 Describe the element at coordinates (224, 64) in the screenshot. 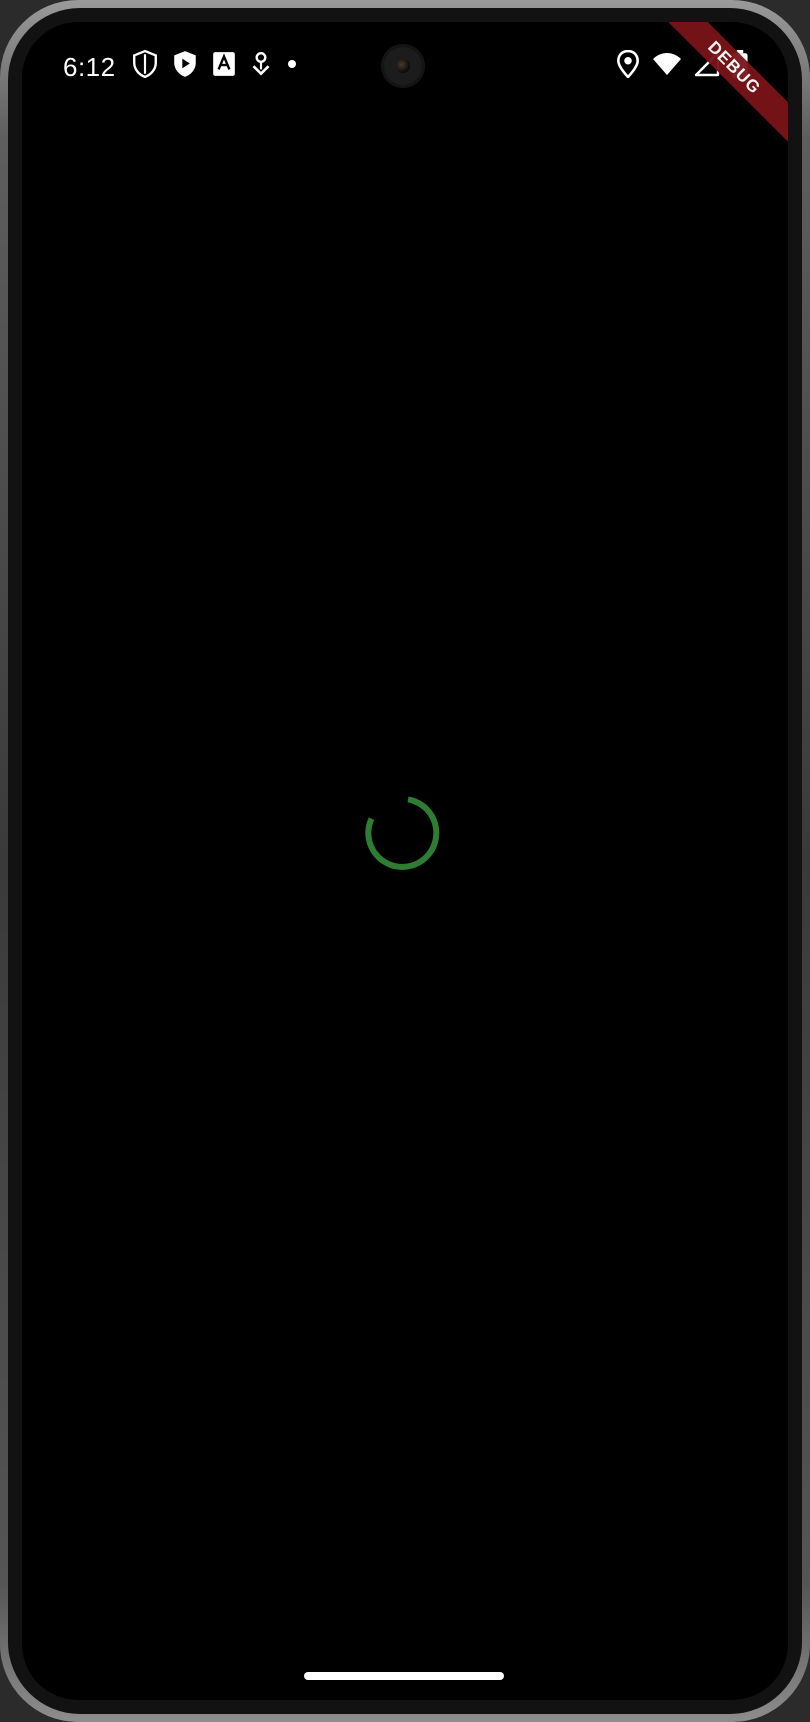

I see `font-a-icon` at that location.